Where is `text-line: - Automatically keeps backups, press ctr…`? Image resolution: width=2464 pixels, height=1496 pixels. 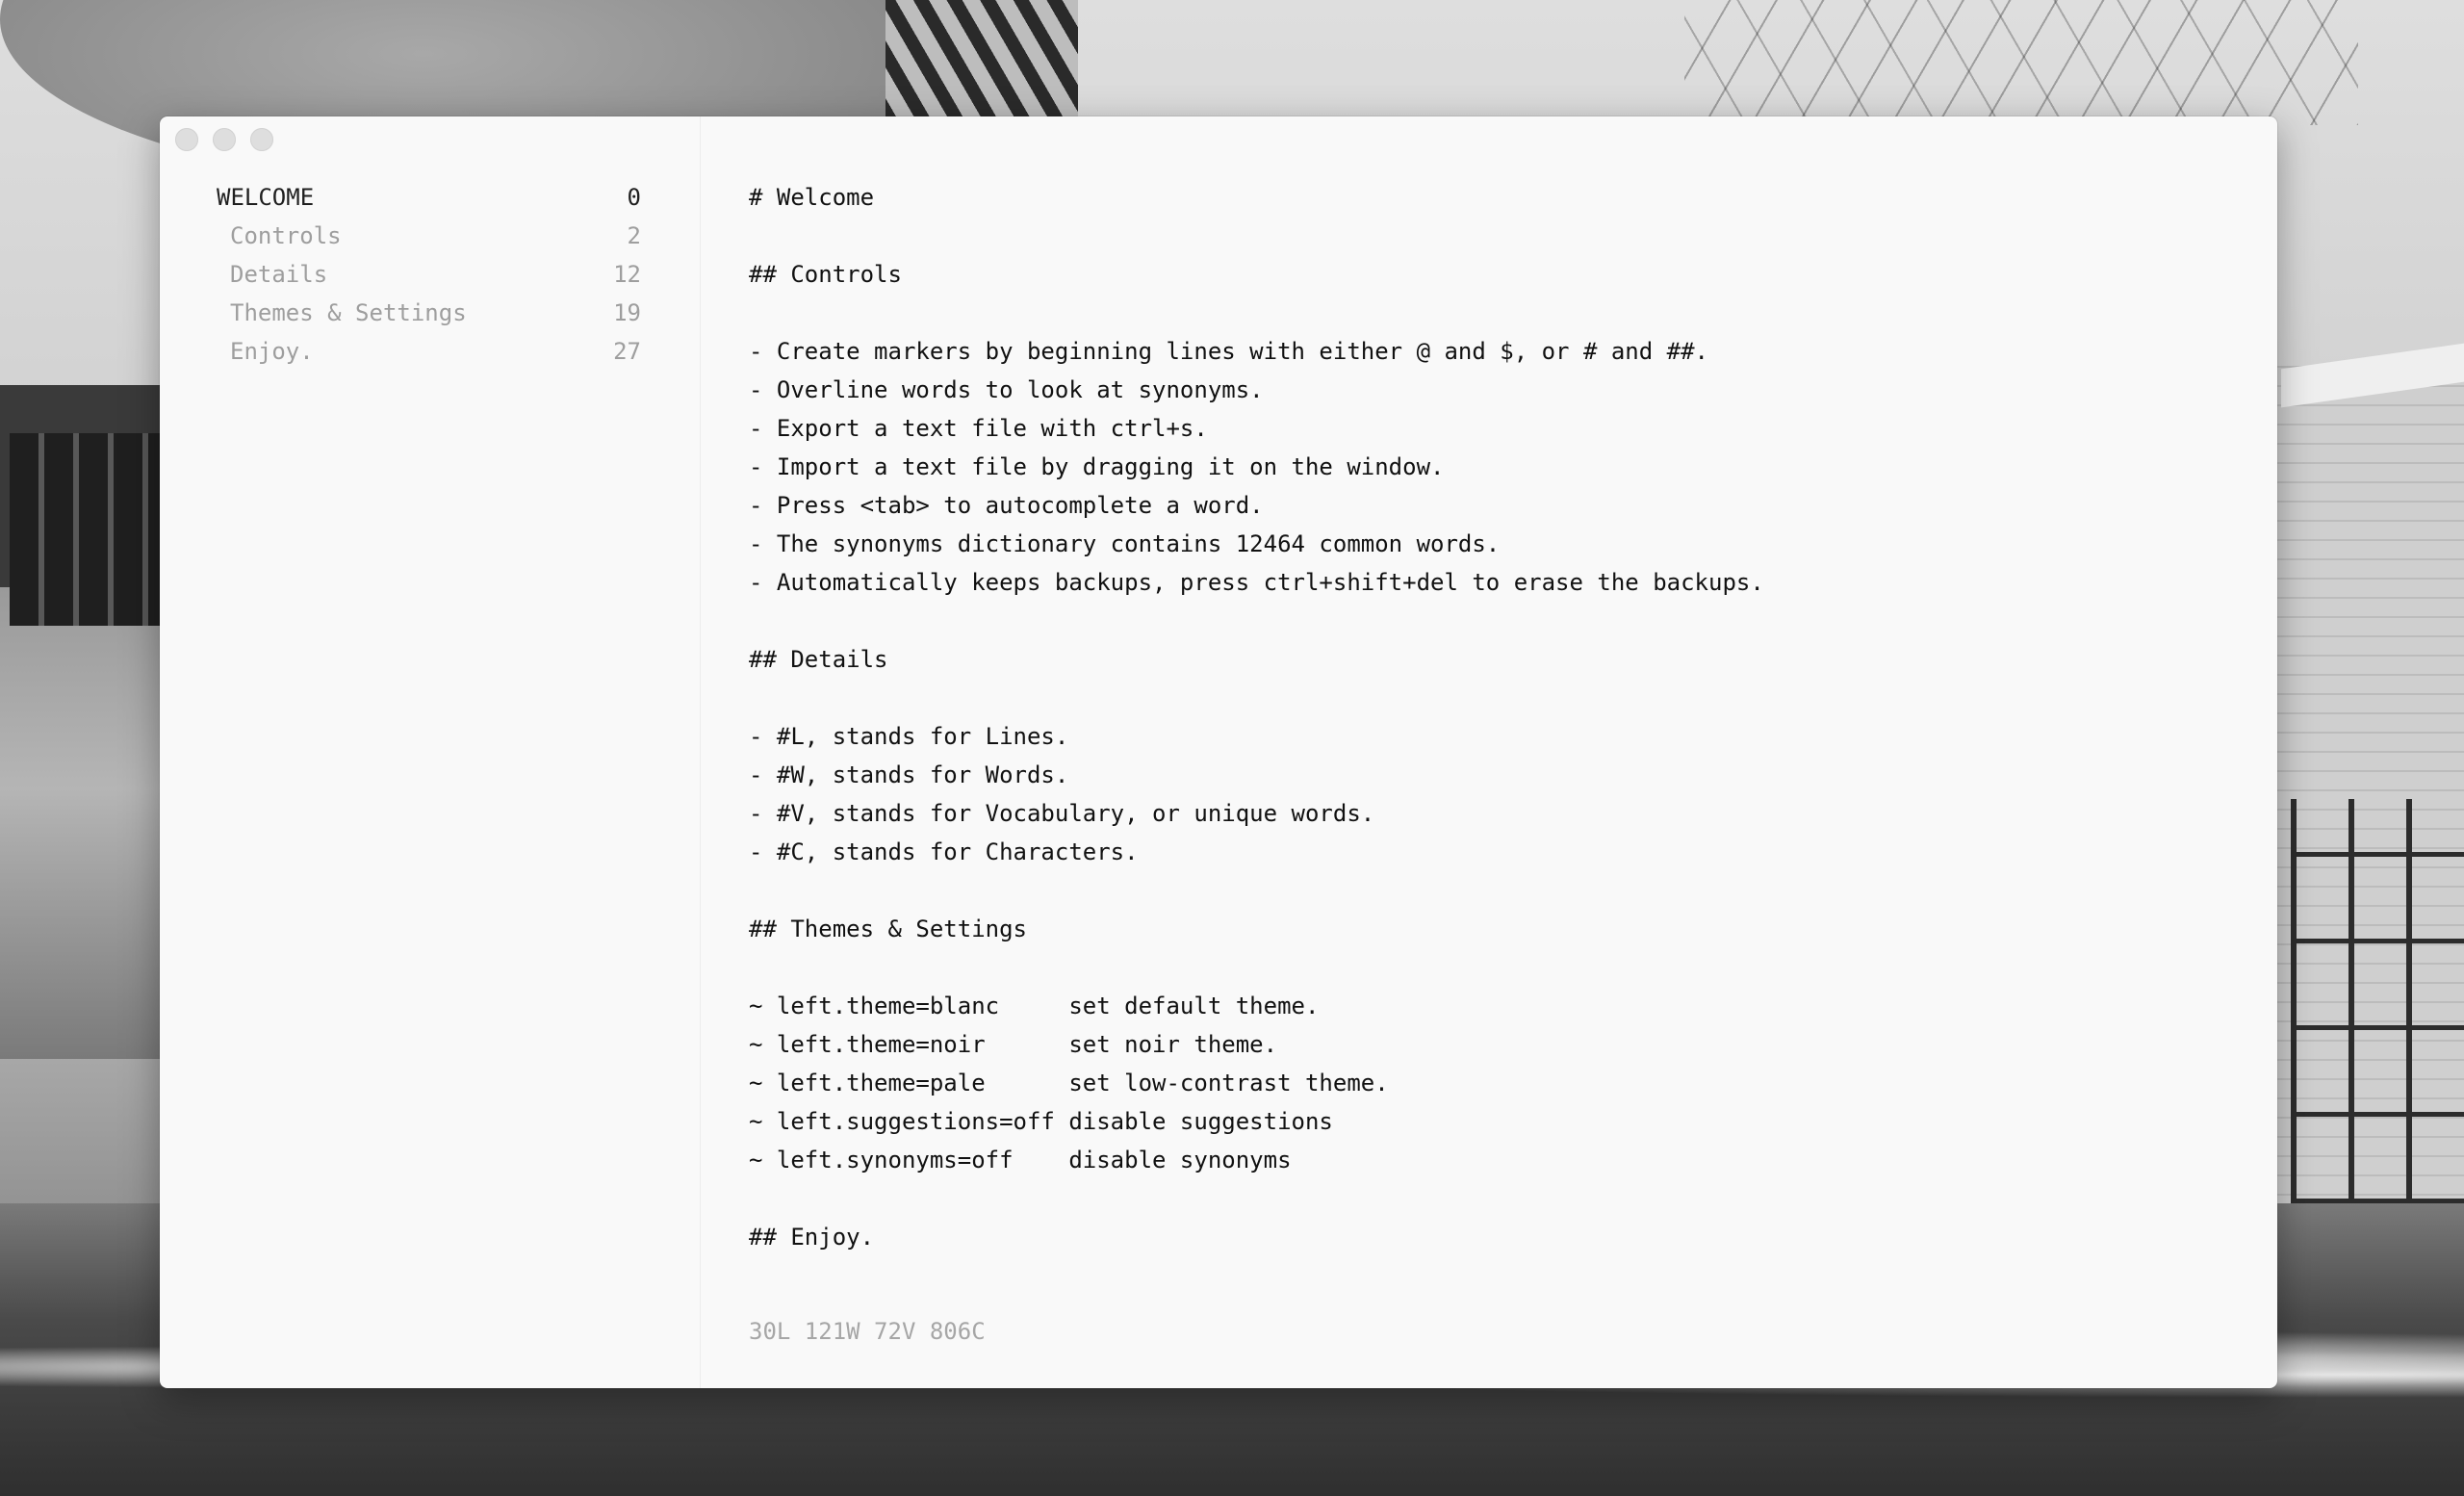
text-line: - Automatically keeps backups, press ctr… is located at coordinates (1256, 582).